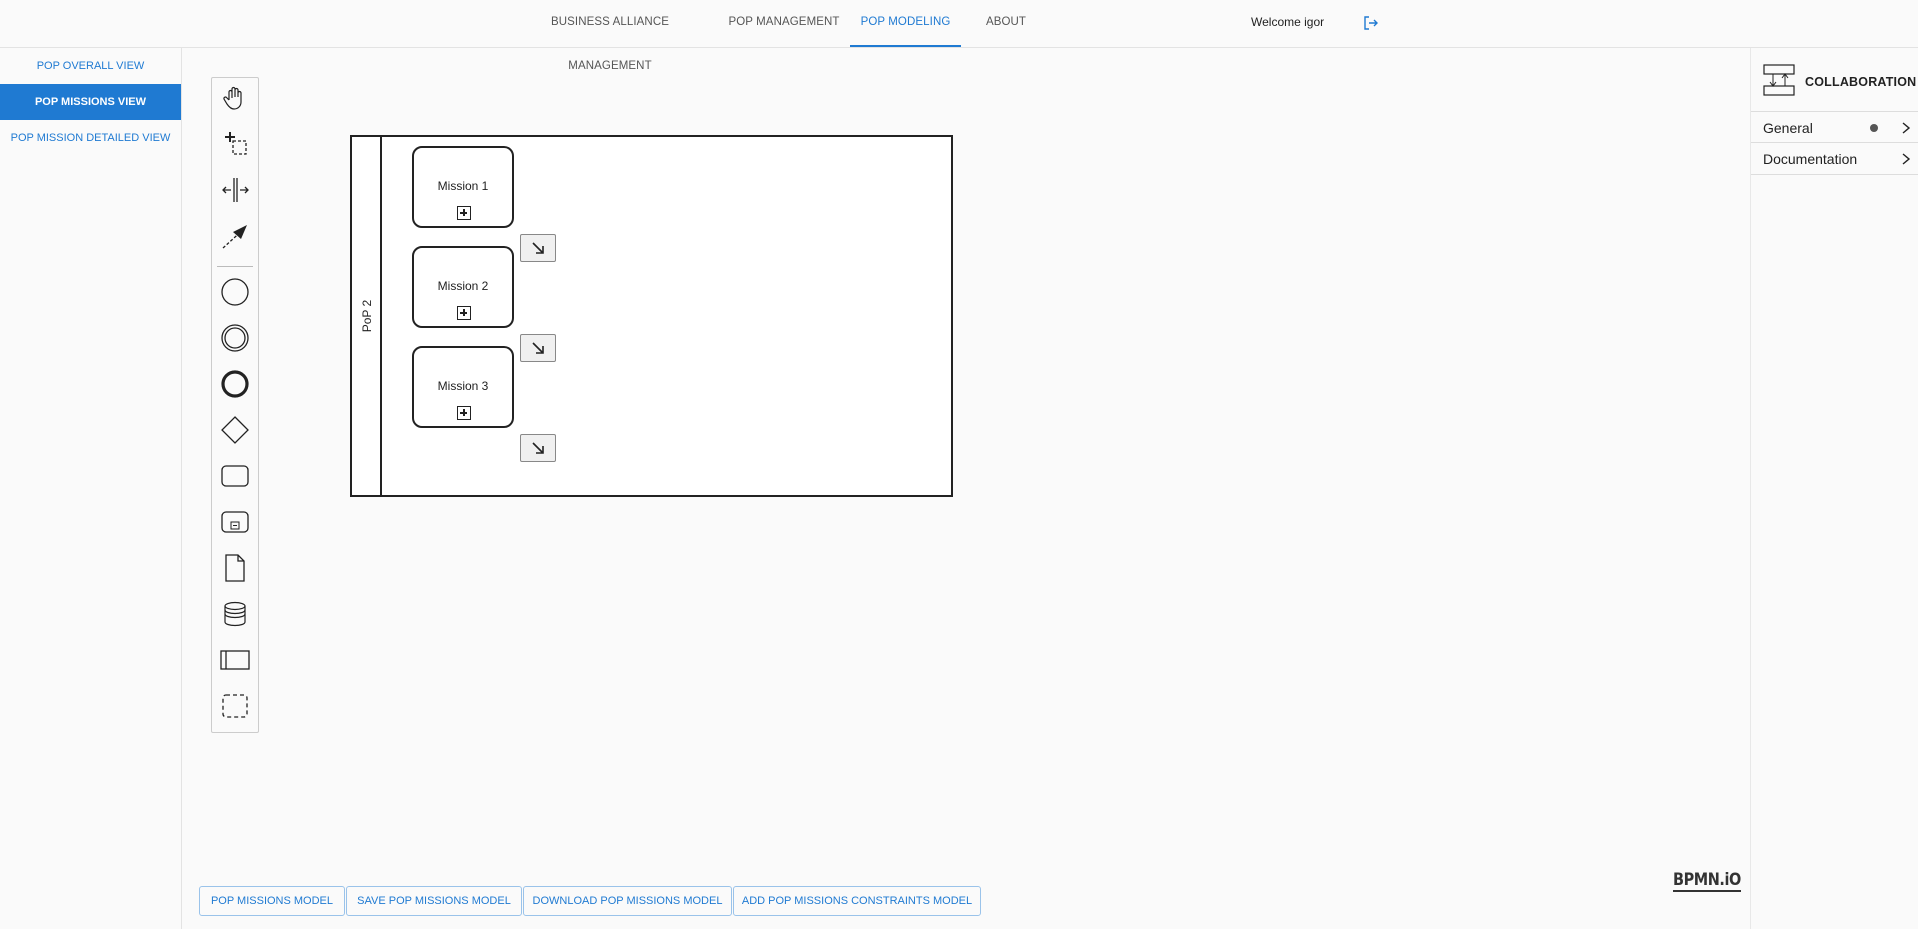 This screenshot has height=929, width=1918. I want to click on logout-icon, so click(1371, 23).